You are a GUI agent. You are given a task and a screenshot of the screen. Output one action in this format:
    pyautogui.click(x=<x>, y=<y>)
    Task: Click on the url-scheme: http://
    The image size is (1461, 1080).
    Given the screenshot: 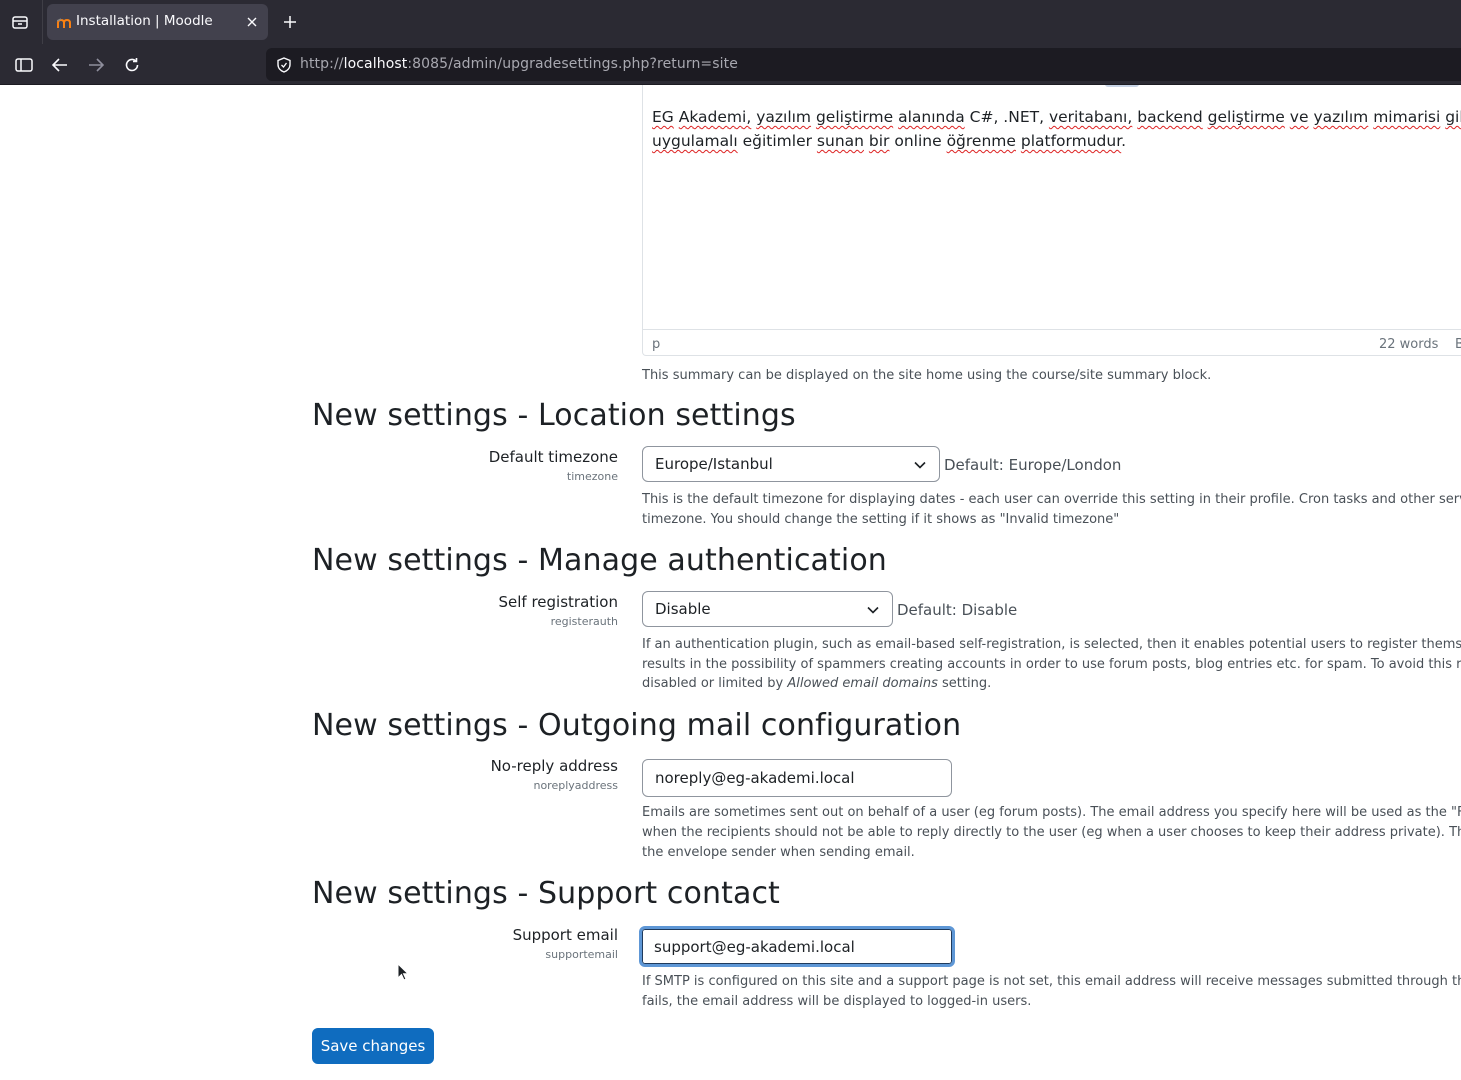 What is the action you would take?
    pyautogui.click(x=322, y=64)
    